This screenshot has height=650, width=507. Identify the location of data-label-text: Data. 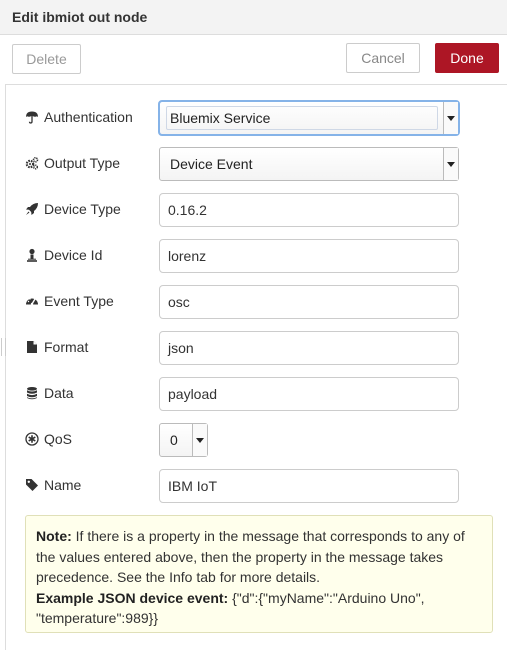
(59, 393).